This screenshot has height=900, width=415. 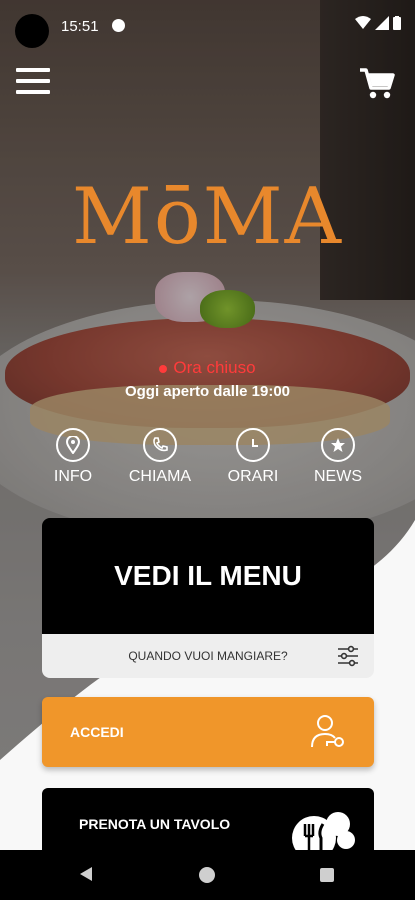 What do you see at coordinates (32, 31) in the screenshot?
I see `camera-cutout` at bounding box center [32, 31].